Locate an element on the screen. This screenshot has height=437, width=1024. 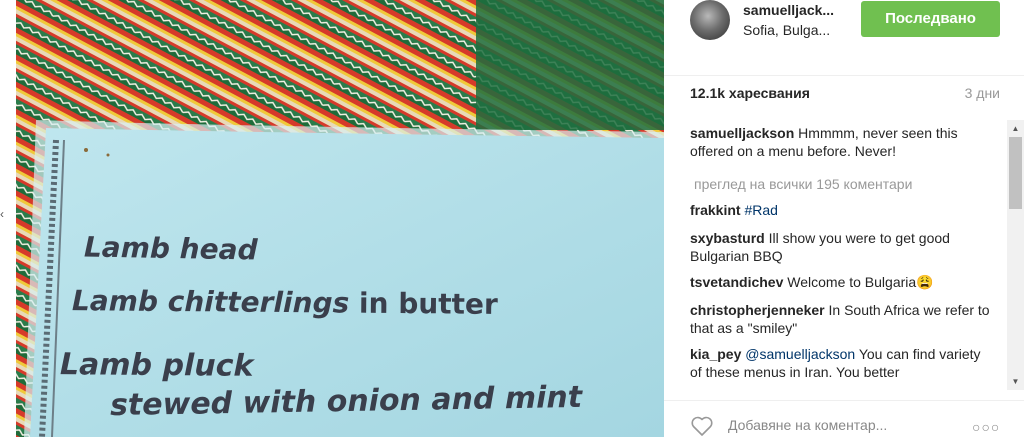
scroll-down-arrow-icon: ▼ is located at coordinates (1015, 381).